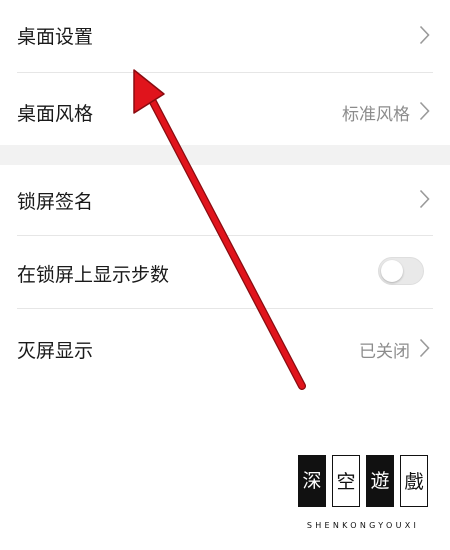  I want to click on show-steps-toggle, so click(401, 271).